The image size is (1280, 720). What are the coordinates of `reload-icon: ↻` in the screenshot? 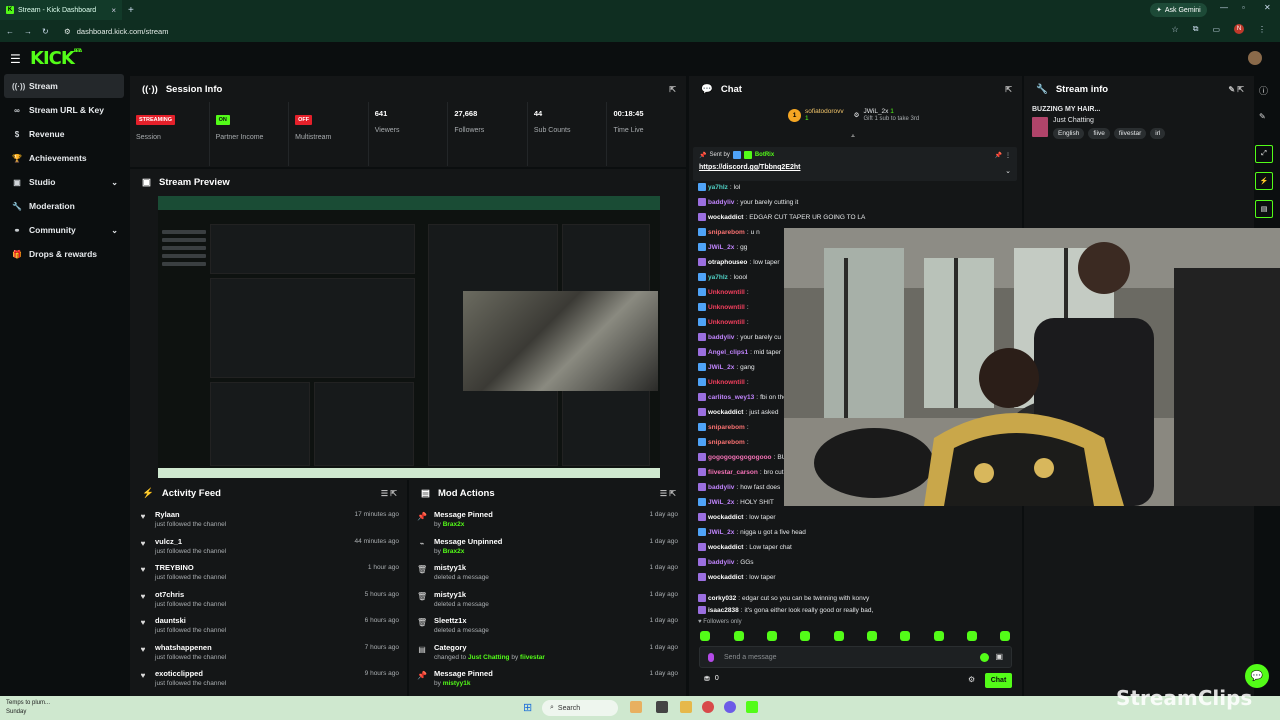 It's located at (45, 31).